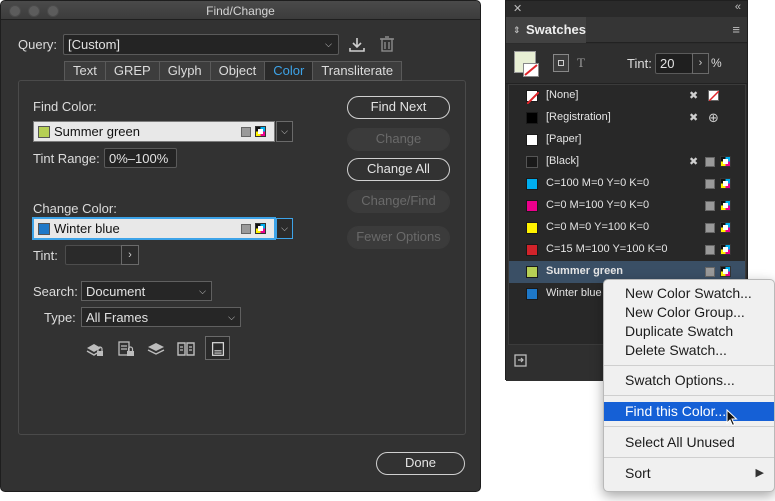  What do you see at coordinates (398, 237) in the screenshot?
I see `fewer-options-button: Fewer Options` at bounding box center [398, 237].